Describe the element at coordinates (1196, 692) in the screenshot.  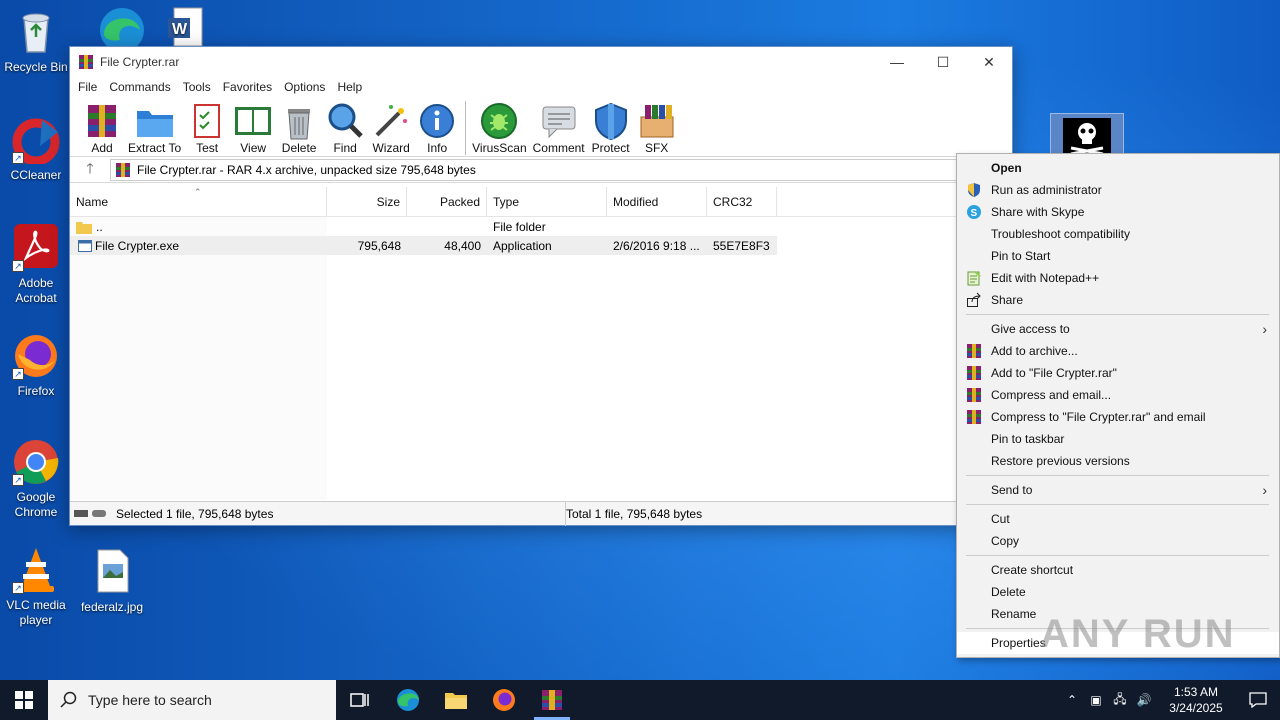
I see `clock-time: 1:53 AM` at that location.